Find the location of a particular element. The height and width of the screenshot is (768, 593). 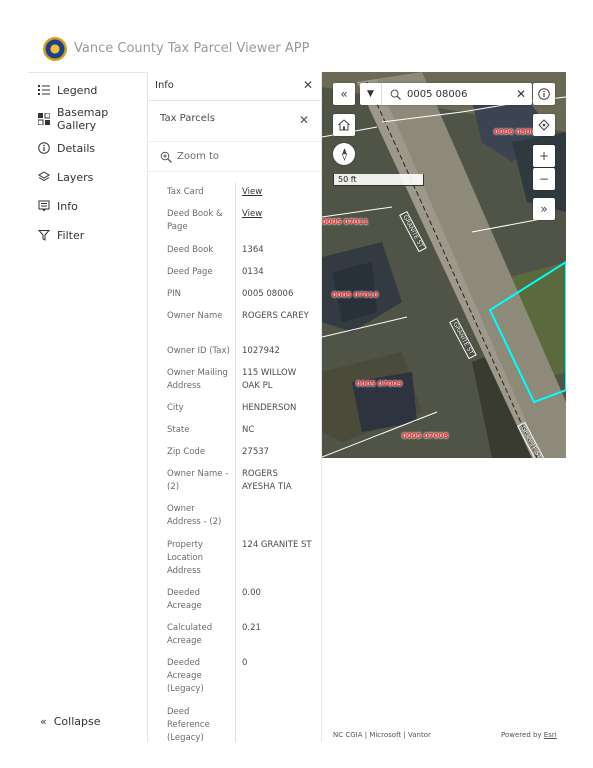

attribute-value: ROGERS CAREY is located at coordinates (275, 316).